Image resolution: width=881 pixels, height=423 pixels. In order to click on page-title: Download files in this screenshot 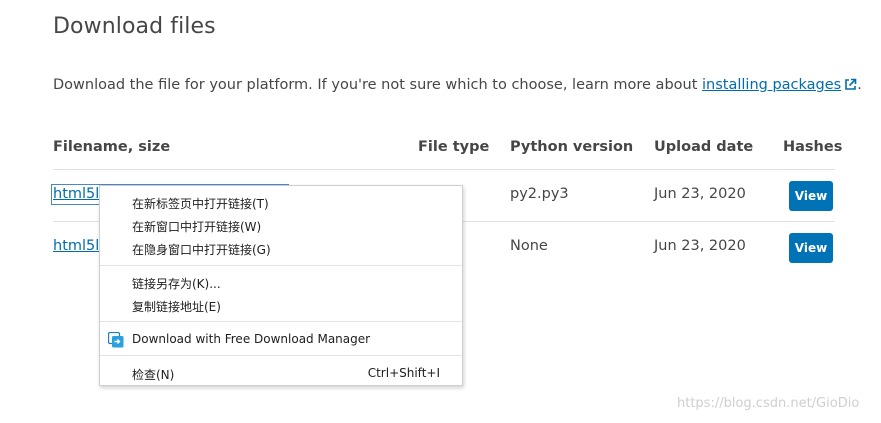, I will do `click(134, 26)`.